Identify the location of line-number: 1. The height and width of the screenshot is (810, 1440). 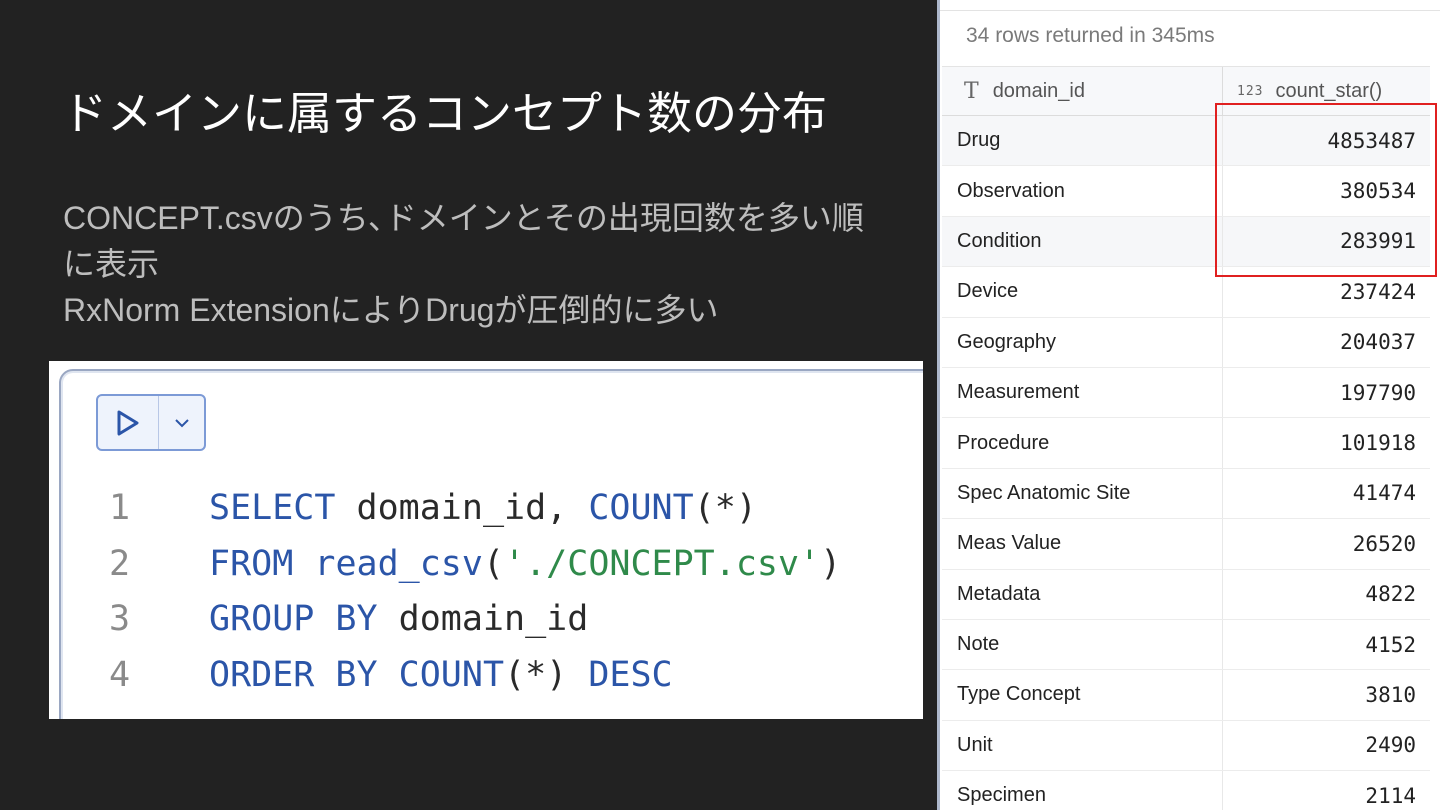
(120, 508).